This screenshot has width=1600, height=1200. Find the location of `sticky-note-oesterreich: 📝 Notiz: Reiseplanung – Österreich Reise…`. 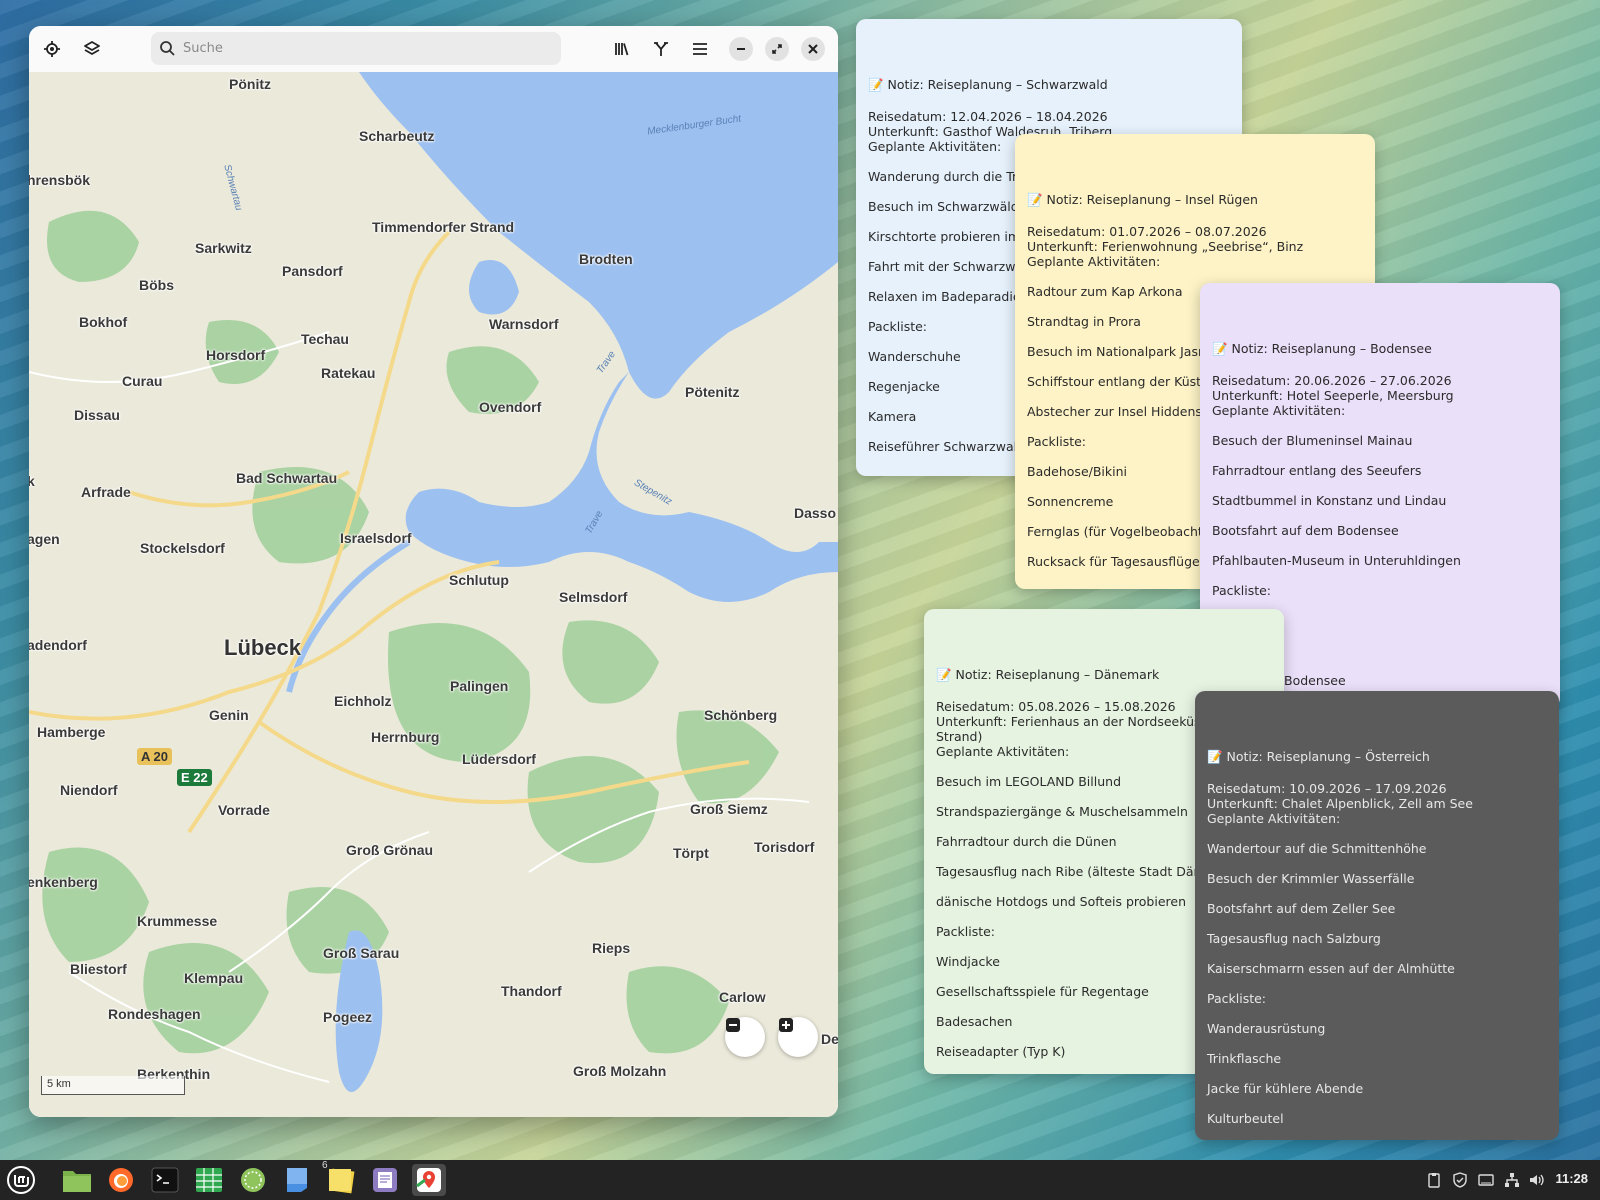

sticky-note-oesterreich: 📝 Notiz: Reiseplanung – Österreich Reise… is located at coordinates (1377, 915).